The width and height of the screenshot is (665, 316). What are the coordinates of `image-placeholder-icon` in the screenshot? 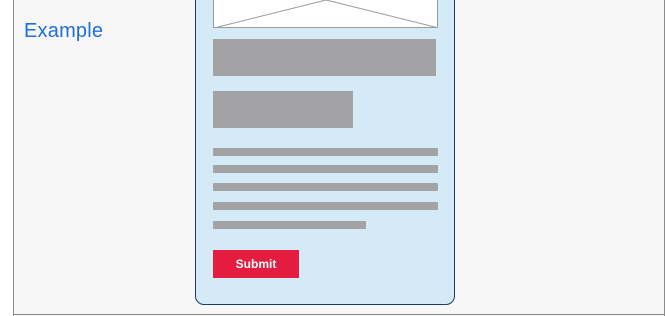 It's located at (326, 13).